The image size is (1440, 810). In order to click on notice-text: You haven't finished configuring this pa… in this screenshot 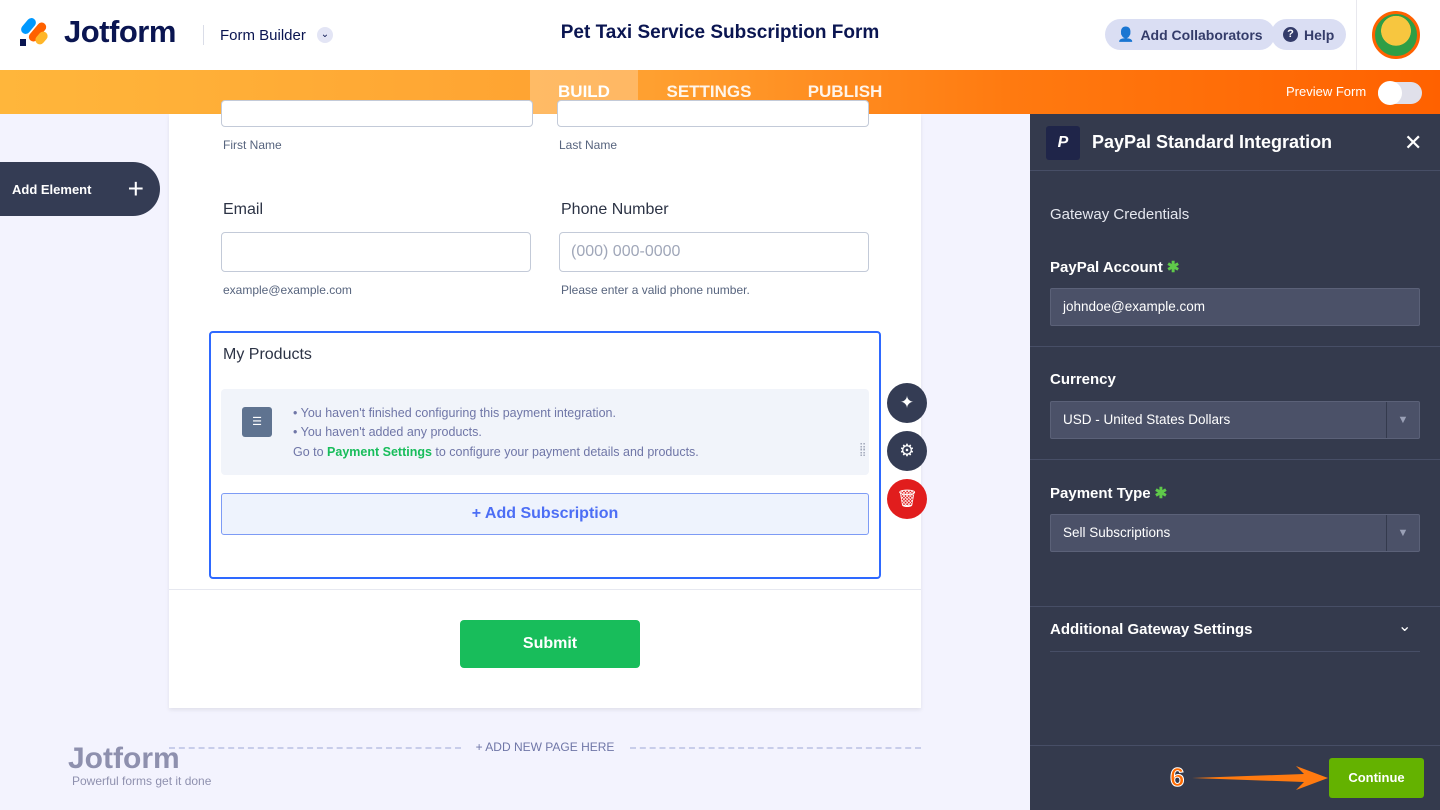, I will do `click(458, 413)`.